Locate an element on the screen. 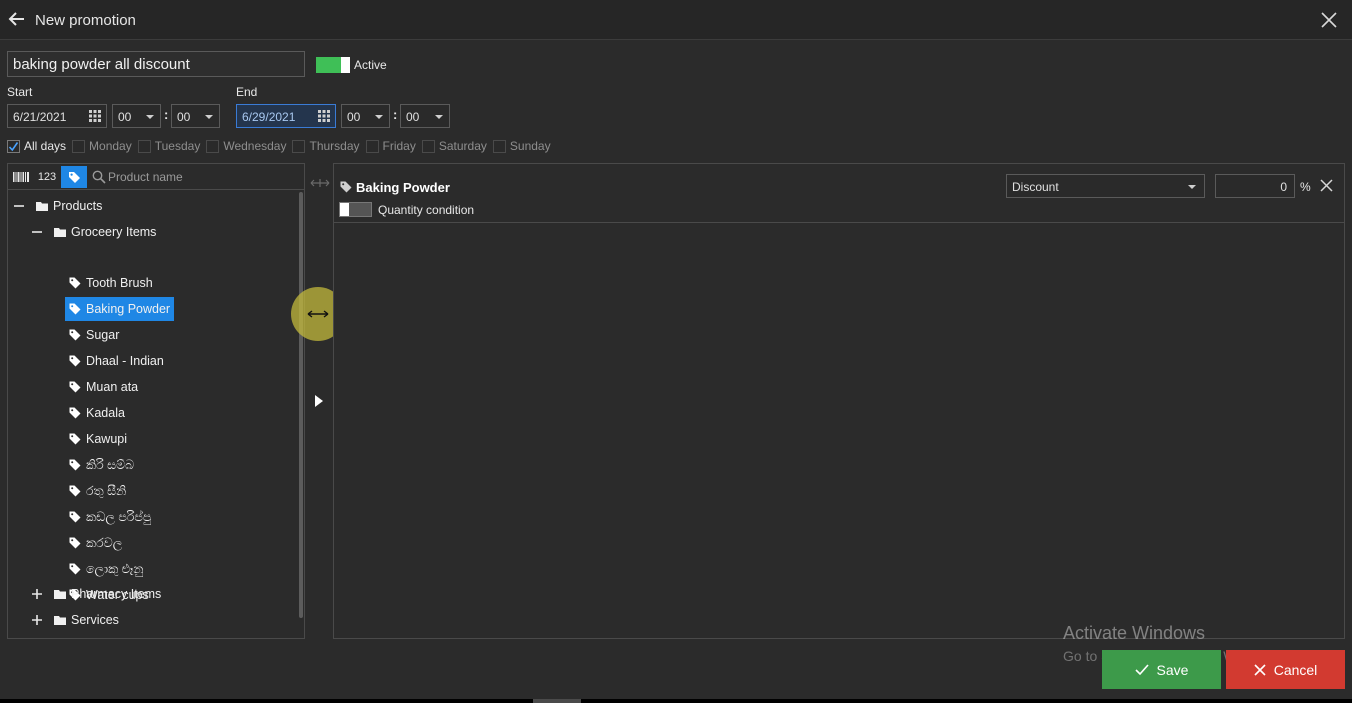 This screenshot has height=703, width=1352. tree-node-groceries: Groceery Items is located at coordinates (94, 232).